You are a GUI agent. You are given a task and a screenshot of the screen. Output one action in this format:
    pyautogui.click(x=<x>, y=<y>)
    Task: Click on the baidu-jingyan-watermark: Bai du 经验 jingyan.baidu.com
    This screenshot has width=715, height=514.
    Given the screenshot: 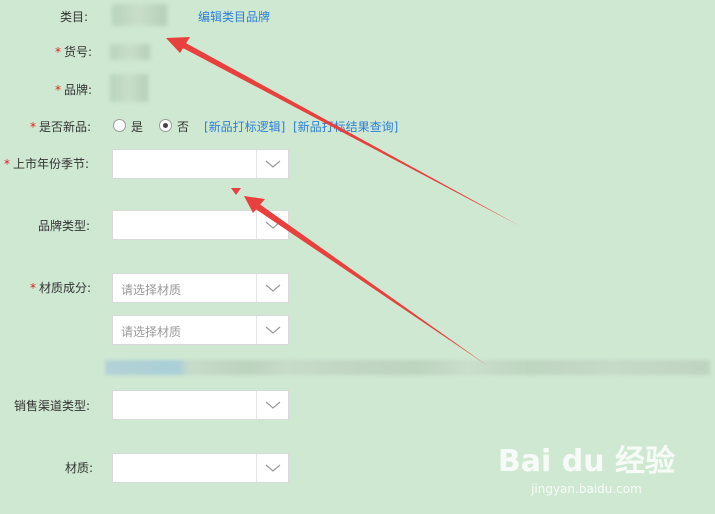 What is the action you would take?
    pyautogui.click(x=586, y=466)
    